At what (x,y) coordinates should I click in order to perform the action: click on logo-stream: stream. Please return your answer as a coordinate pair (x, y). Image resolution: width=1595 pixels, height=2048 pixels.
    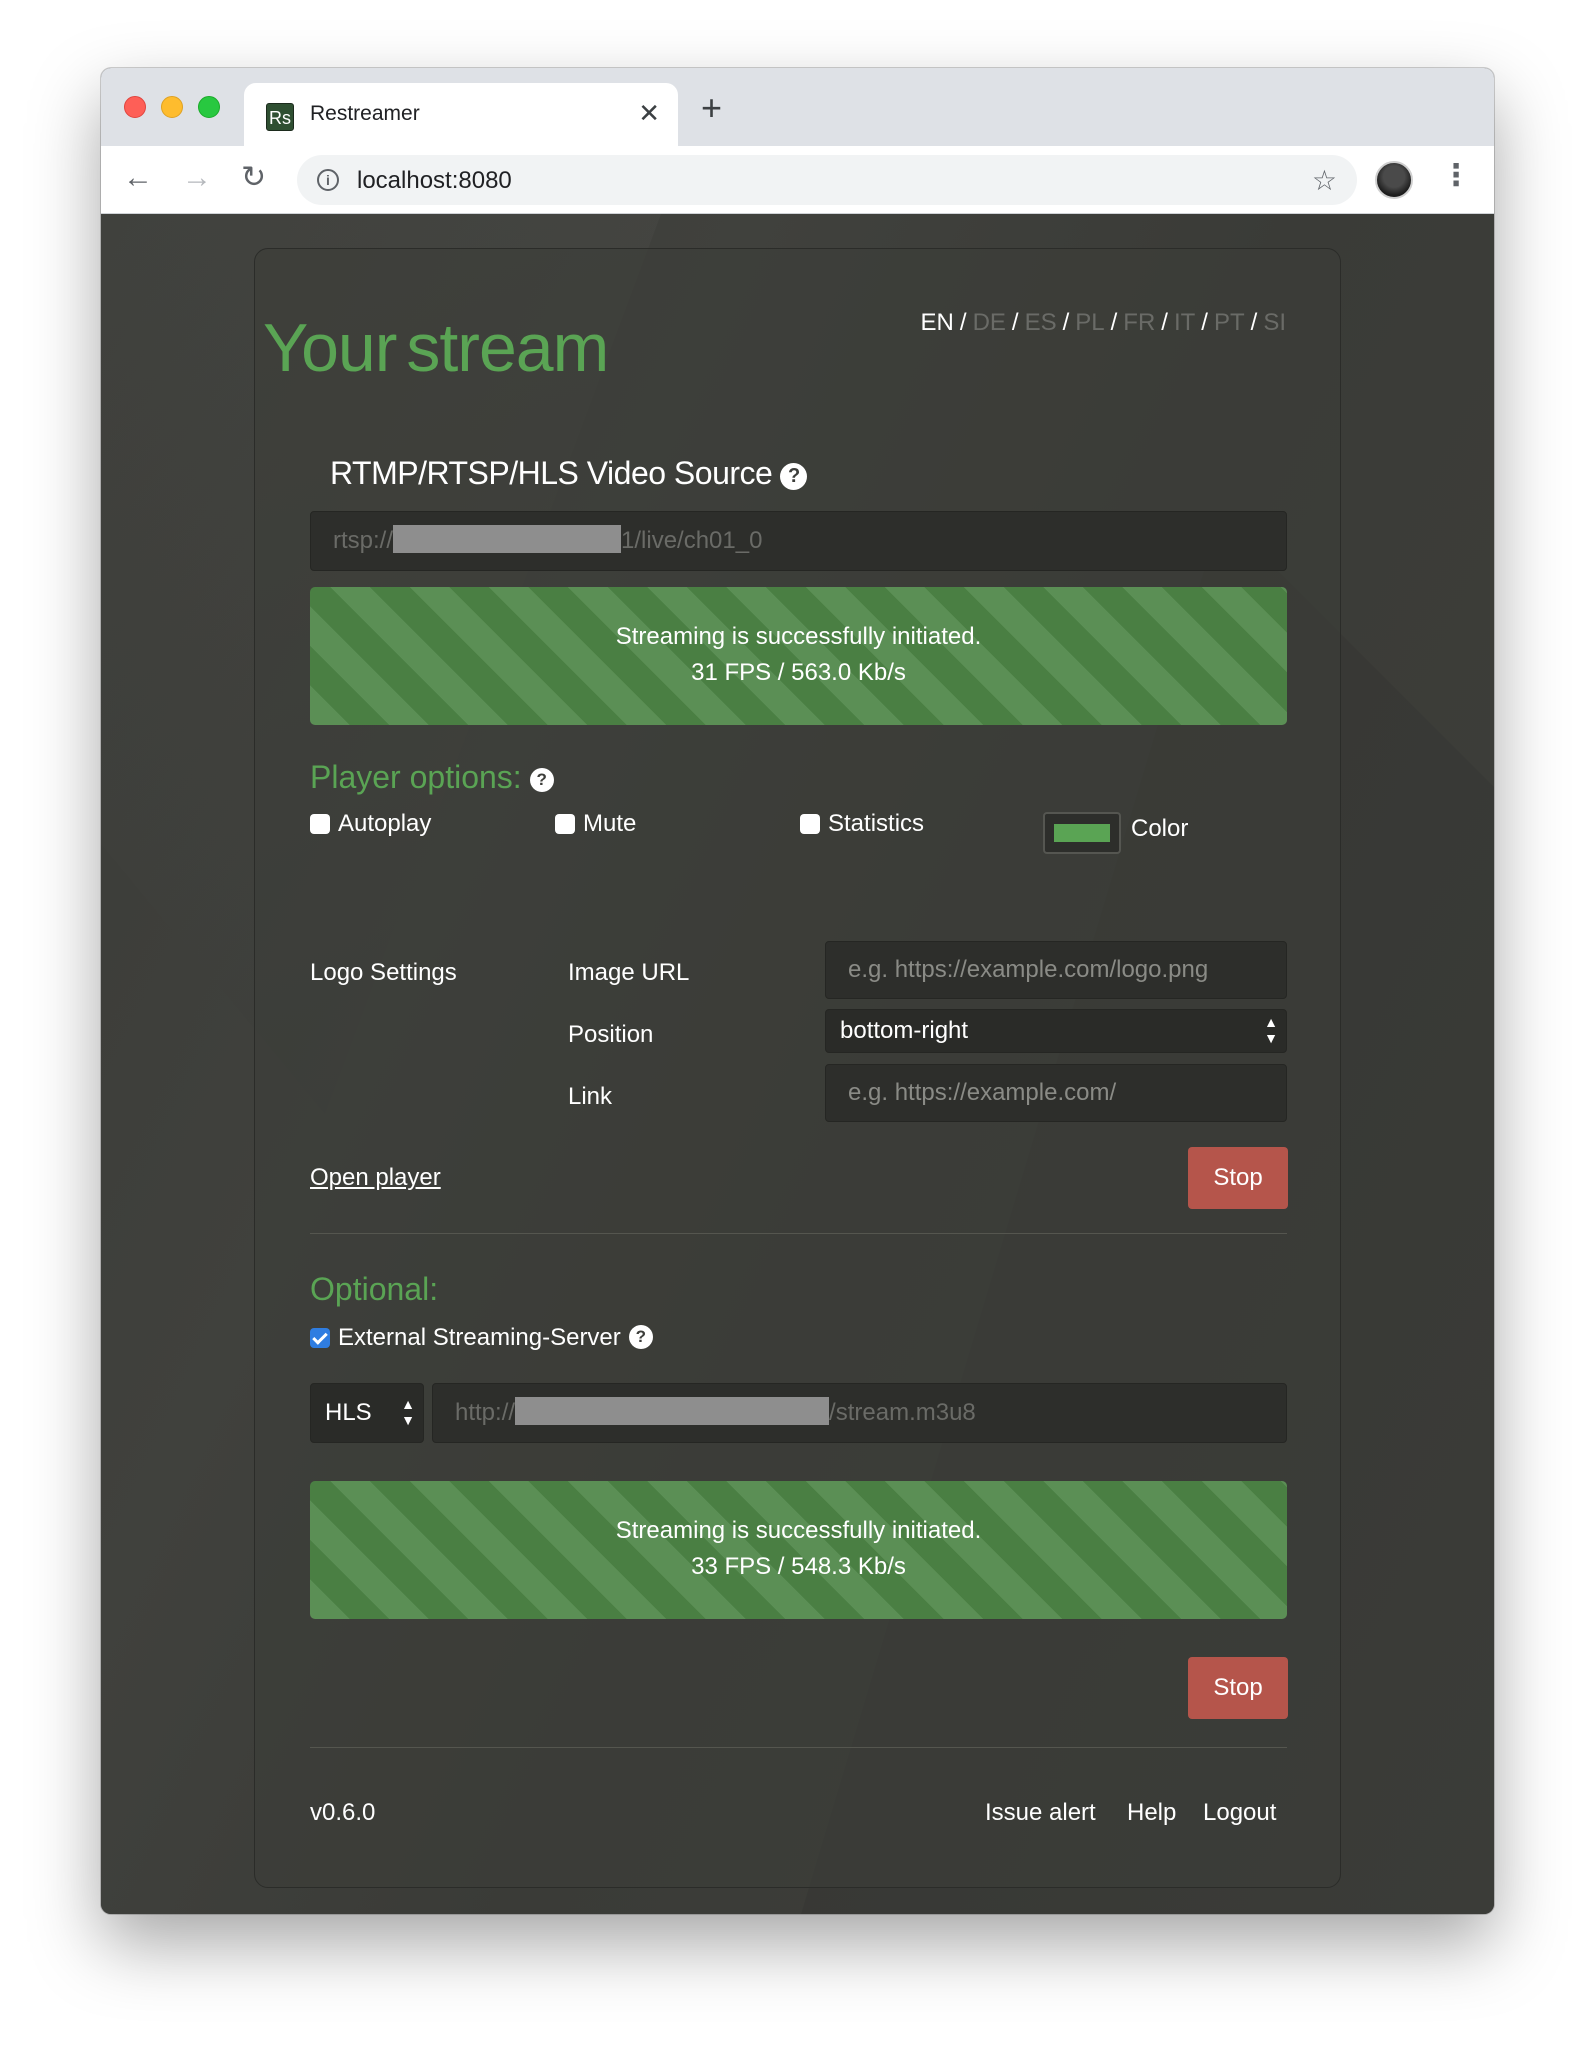
    Looking at the image, I should click on (507, 348).